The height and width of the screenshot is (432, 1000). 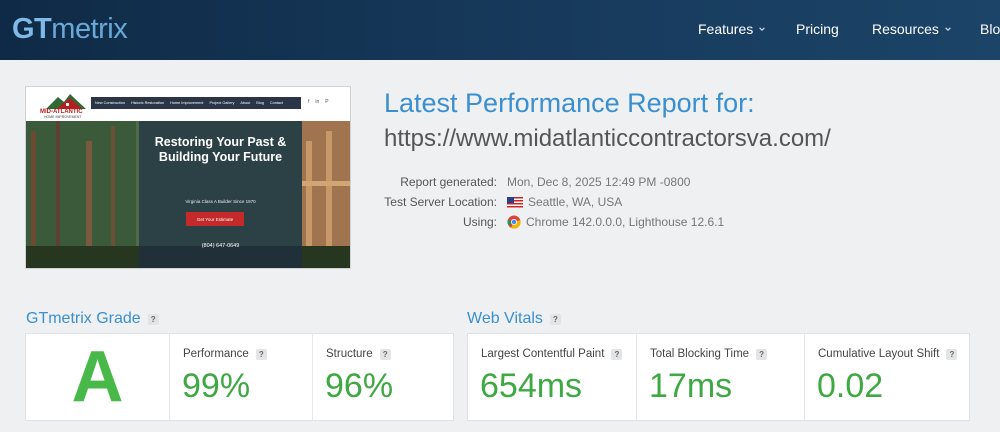 I want to click on lcp-label: Largest Contentful Paint, so click(x=543, y=354).